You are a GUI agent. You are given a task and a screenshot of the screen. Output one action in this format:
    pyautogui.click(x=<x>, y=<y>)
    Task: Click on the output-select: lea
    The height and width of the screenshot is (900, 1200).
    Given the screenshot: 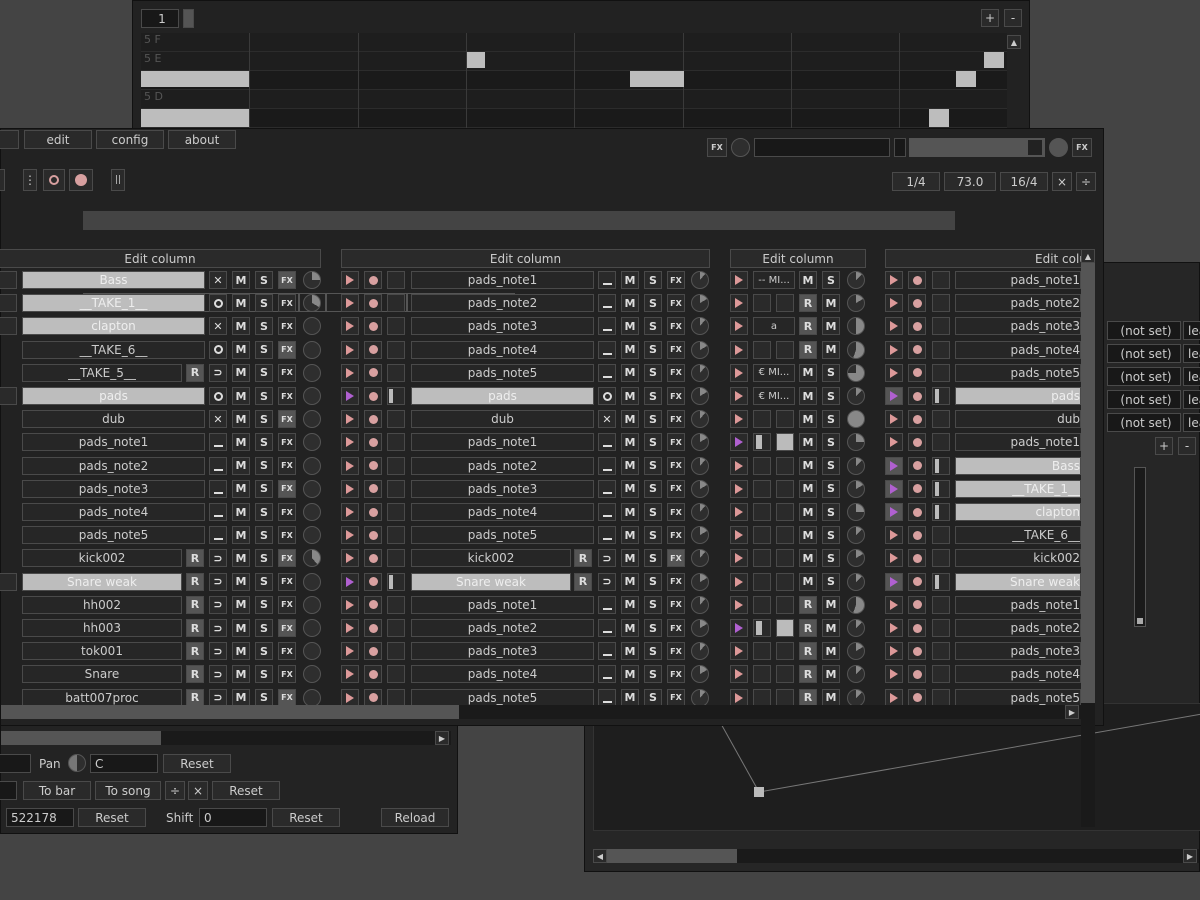 What is the action you would take?
    pyautogui.click(x=1191, y=422)
    